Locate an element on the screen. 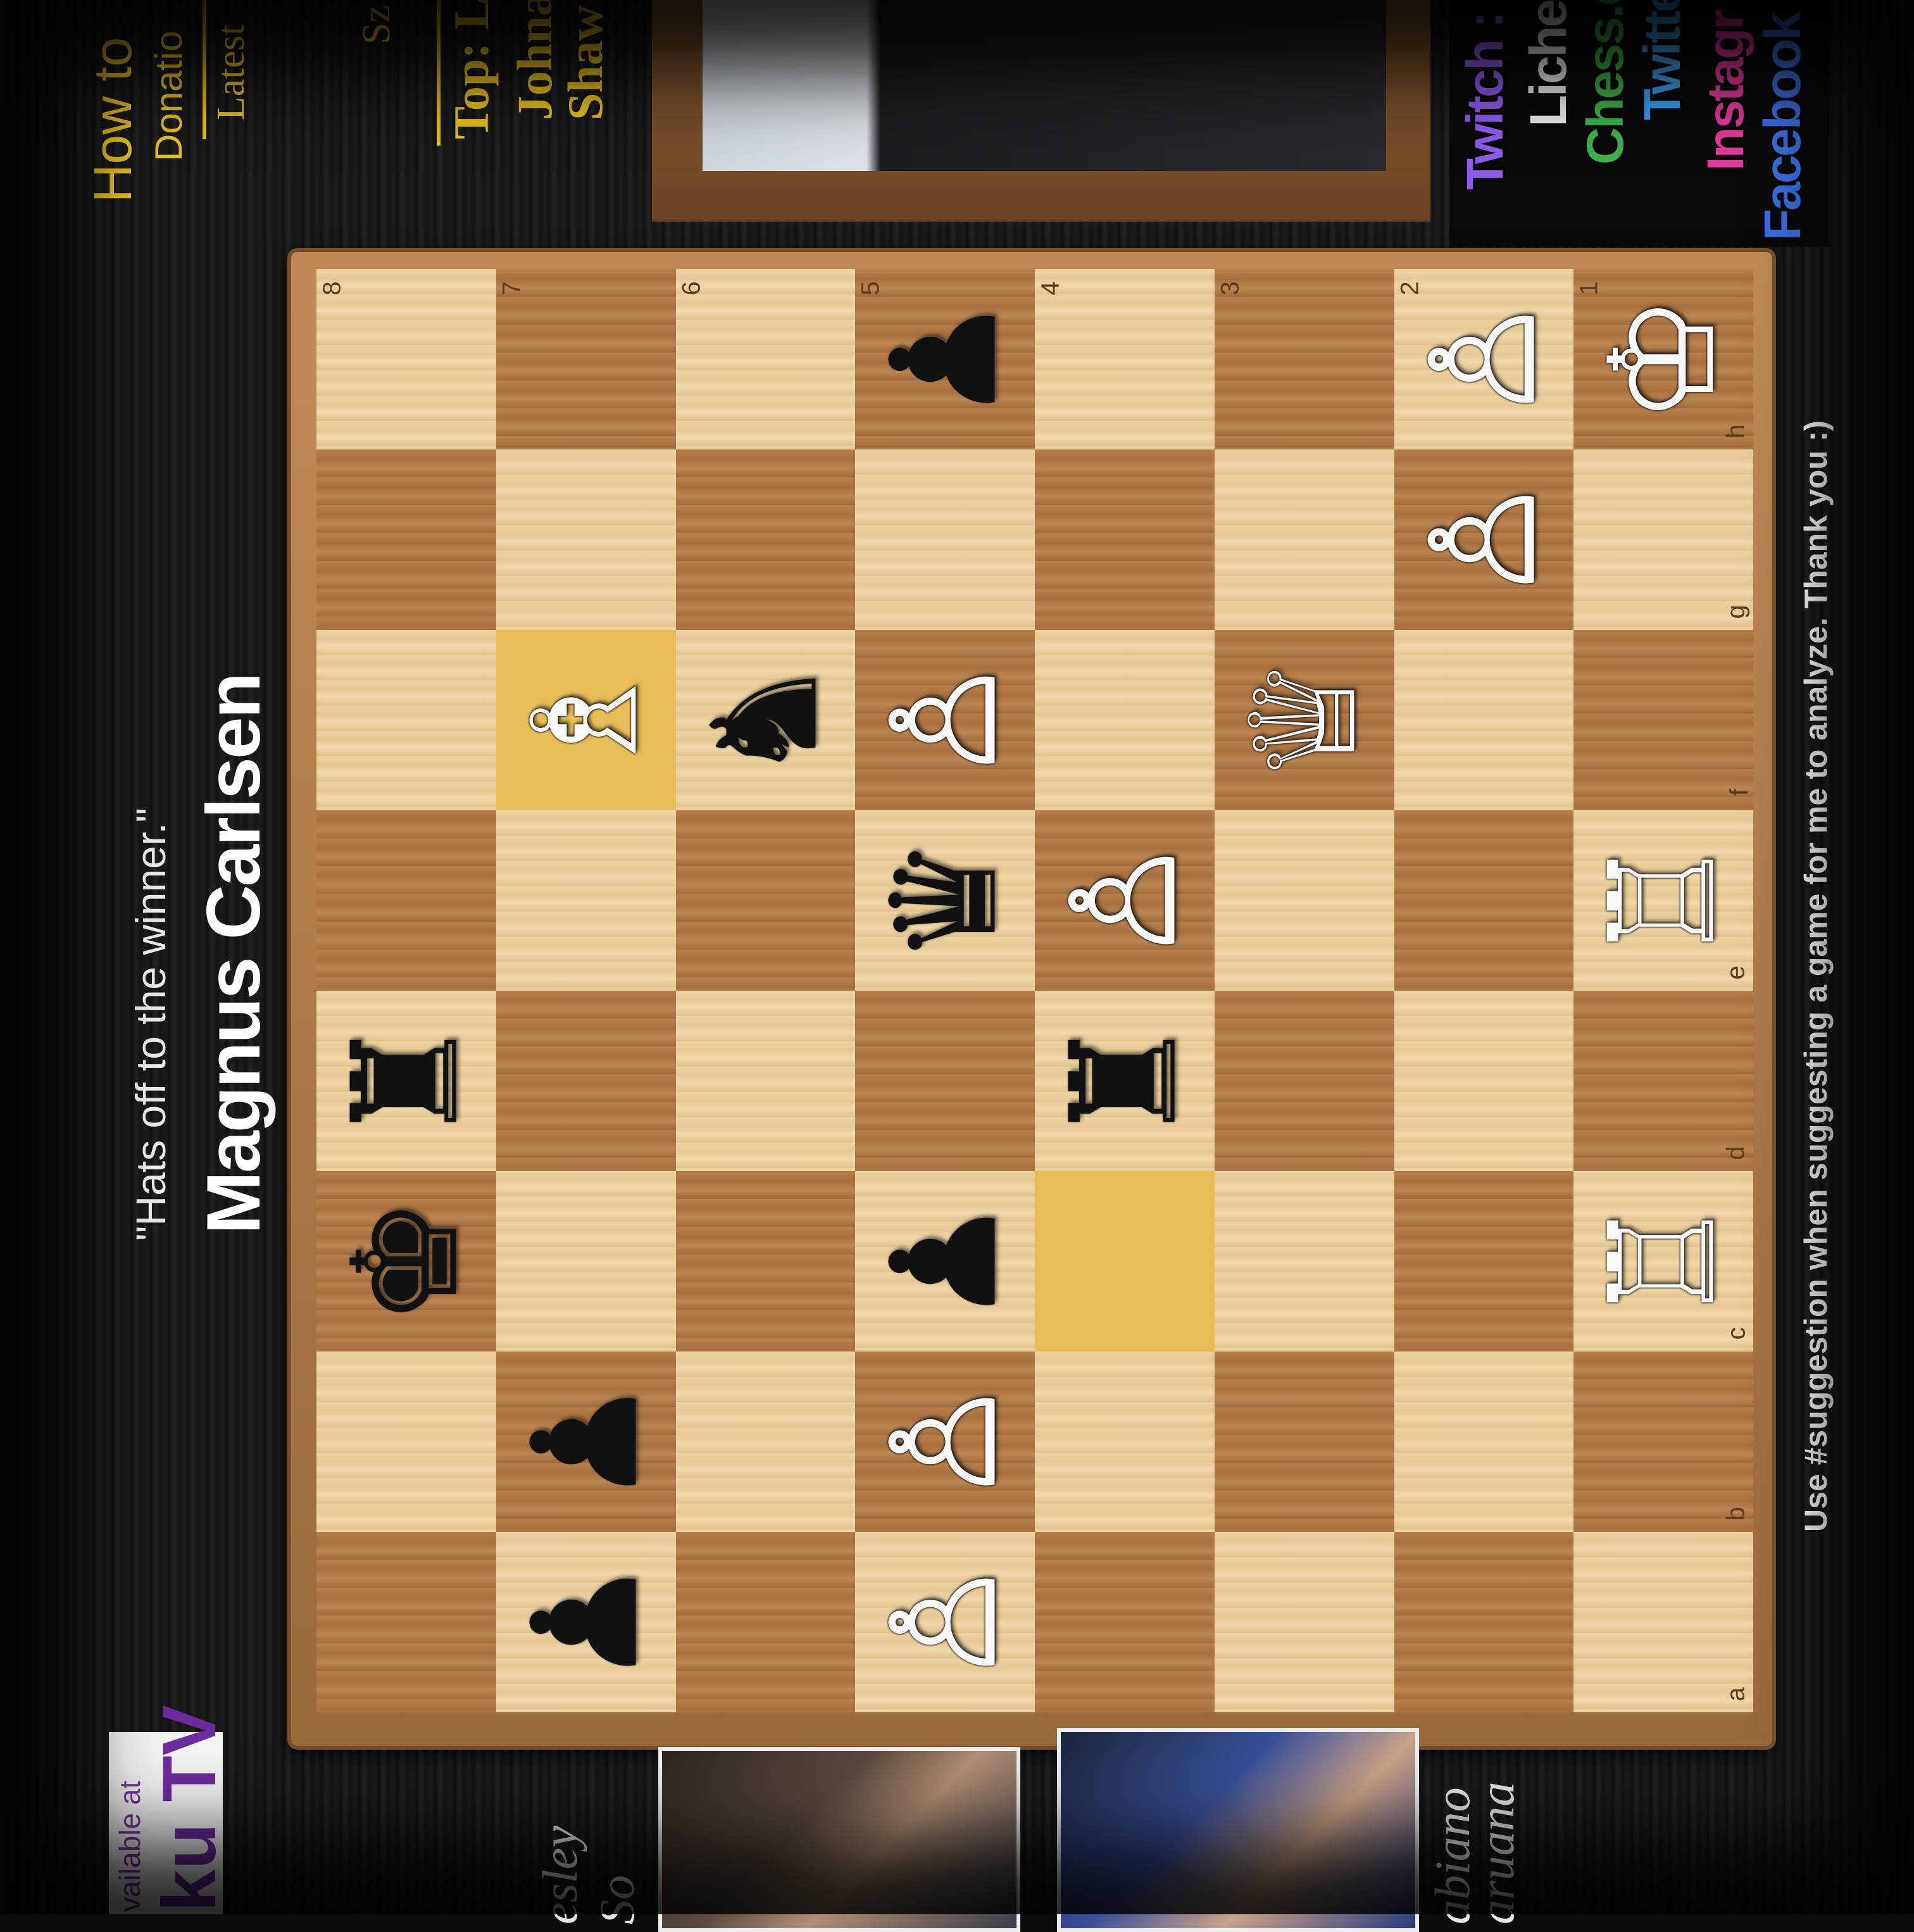  piece-c5: ♟ is located at coordinates (945, 1262).